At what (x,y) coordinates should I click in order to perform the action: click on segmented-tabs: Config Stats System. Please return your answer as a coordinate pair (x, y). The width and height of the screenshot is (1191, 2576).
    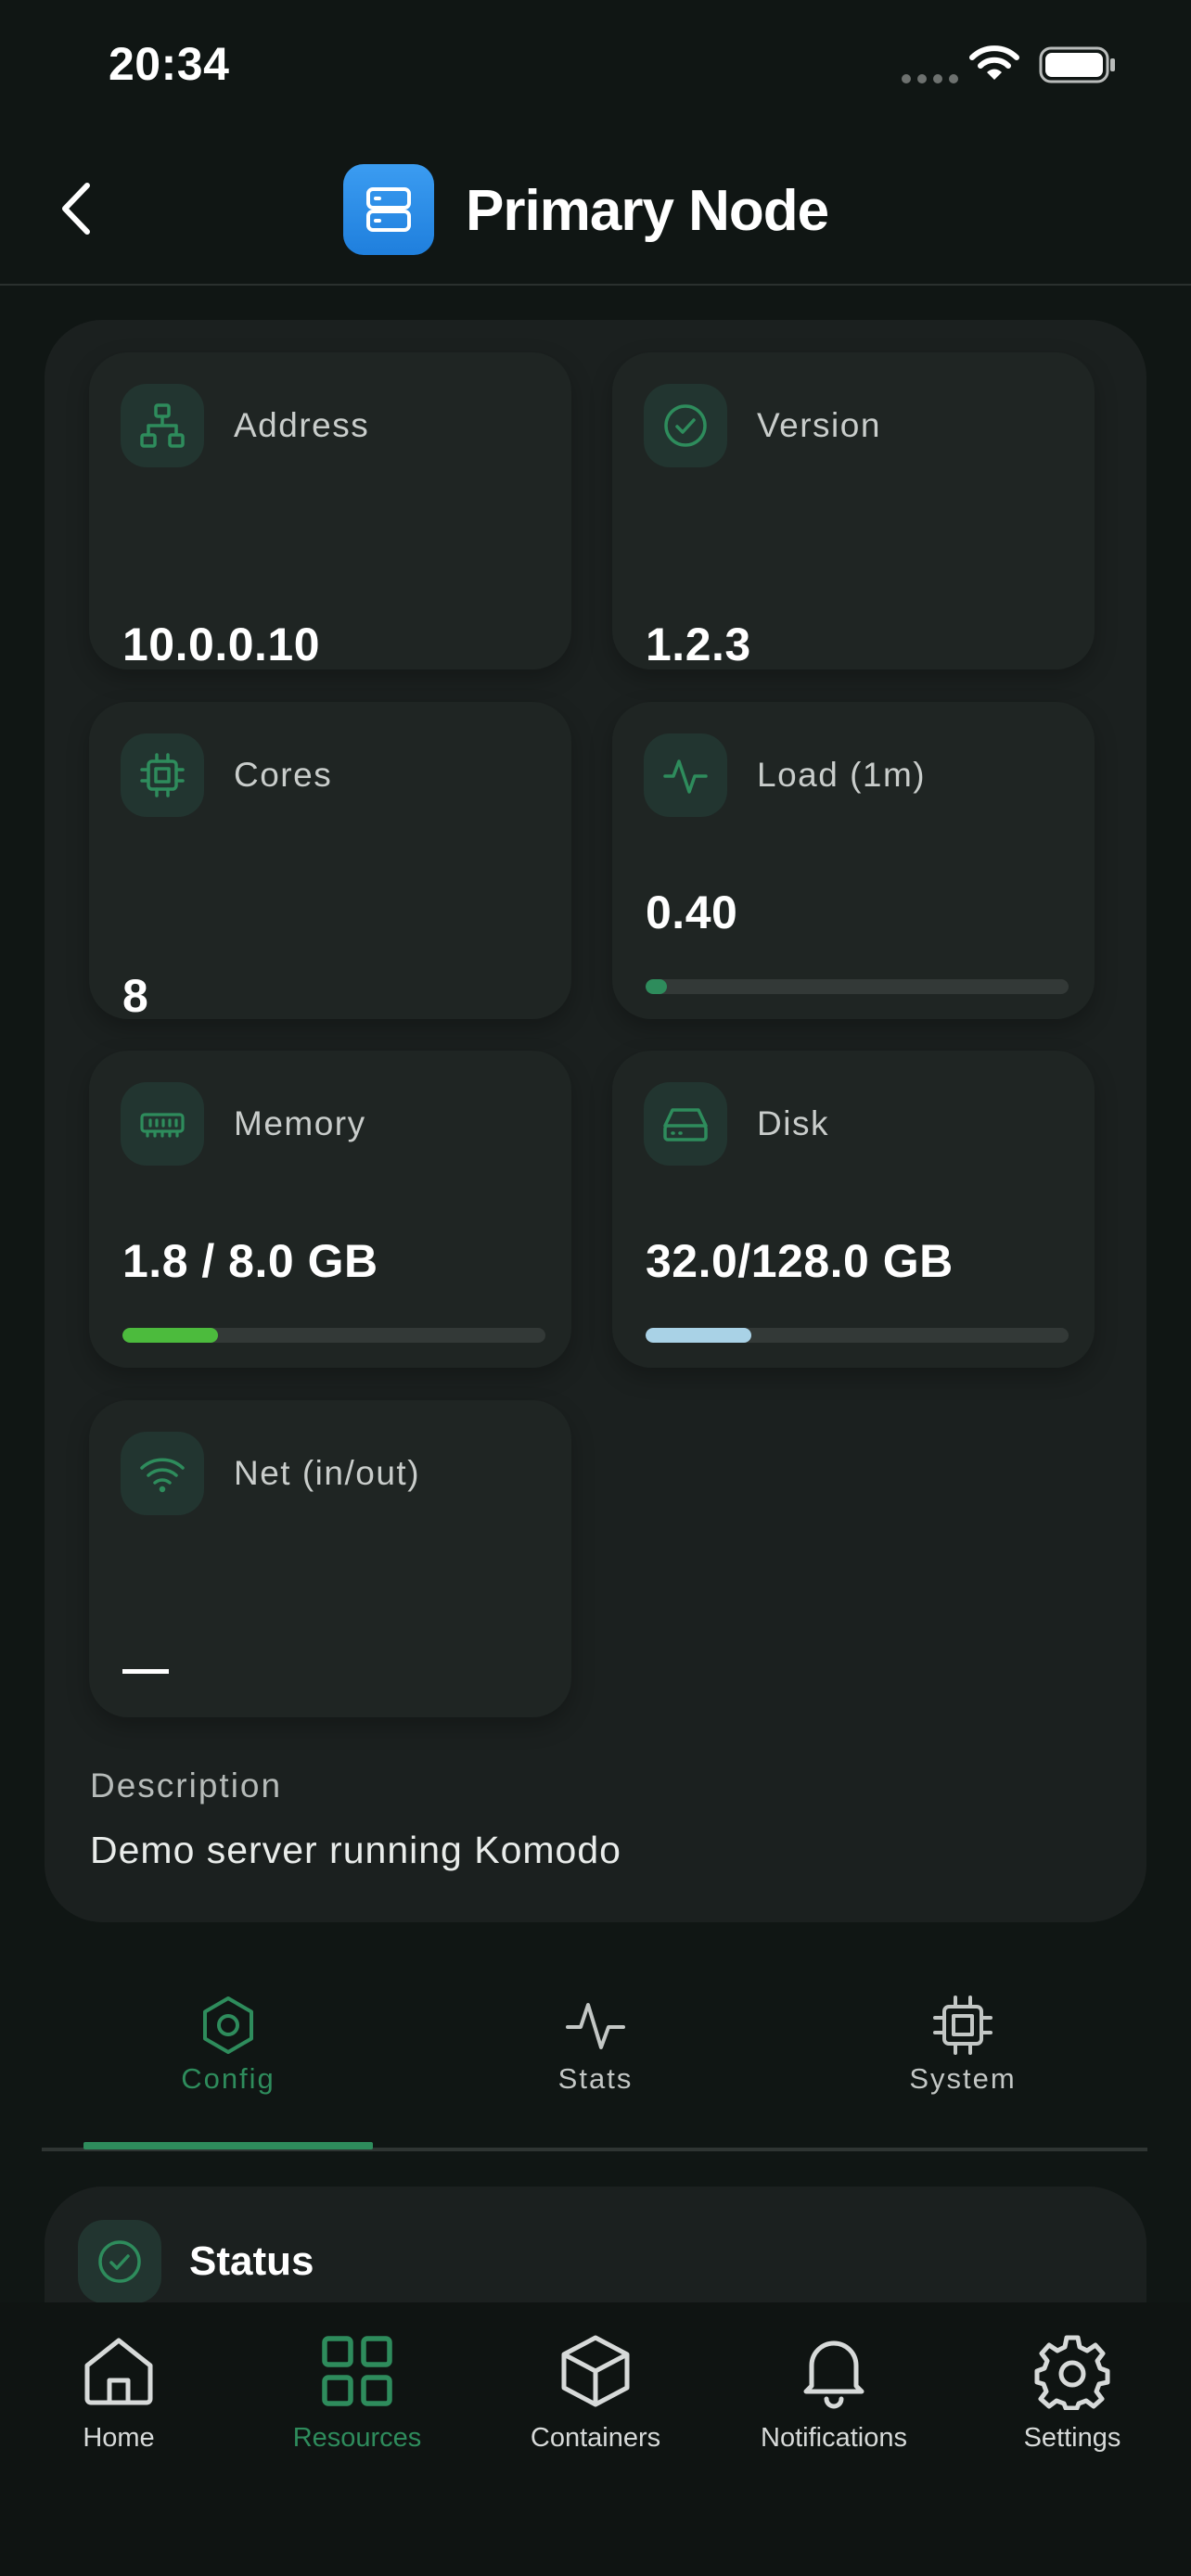
    Looking at the image, I should click on (595, 2067).